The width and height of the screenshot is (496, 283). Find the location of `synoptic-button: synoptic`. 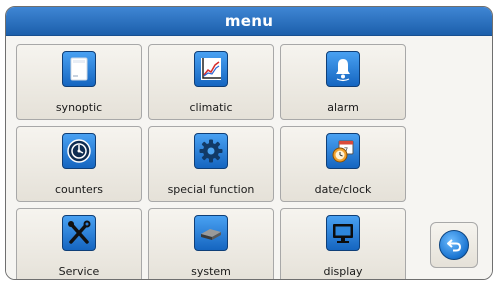

synoptic-button: synoptic is located at coordinates (79, 82).